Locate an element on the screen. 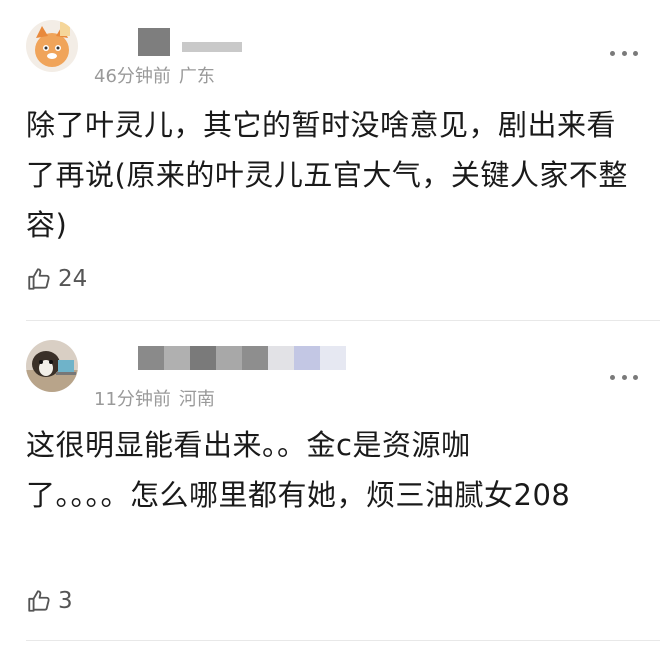  like-count: 3 is located at coordinates (65, 601).